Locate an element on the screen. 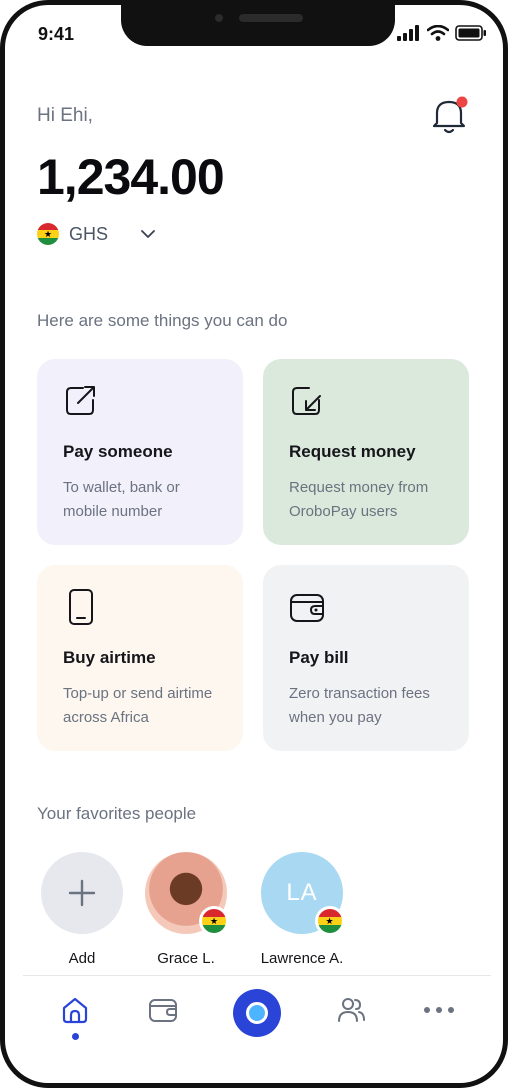 The height and width of the screenshot is (1088, 508). avatar: LA ★ is located at coordinates (303, 894).